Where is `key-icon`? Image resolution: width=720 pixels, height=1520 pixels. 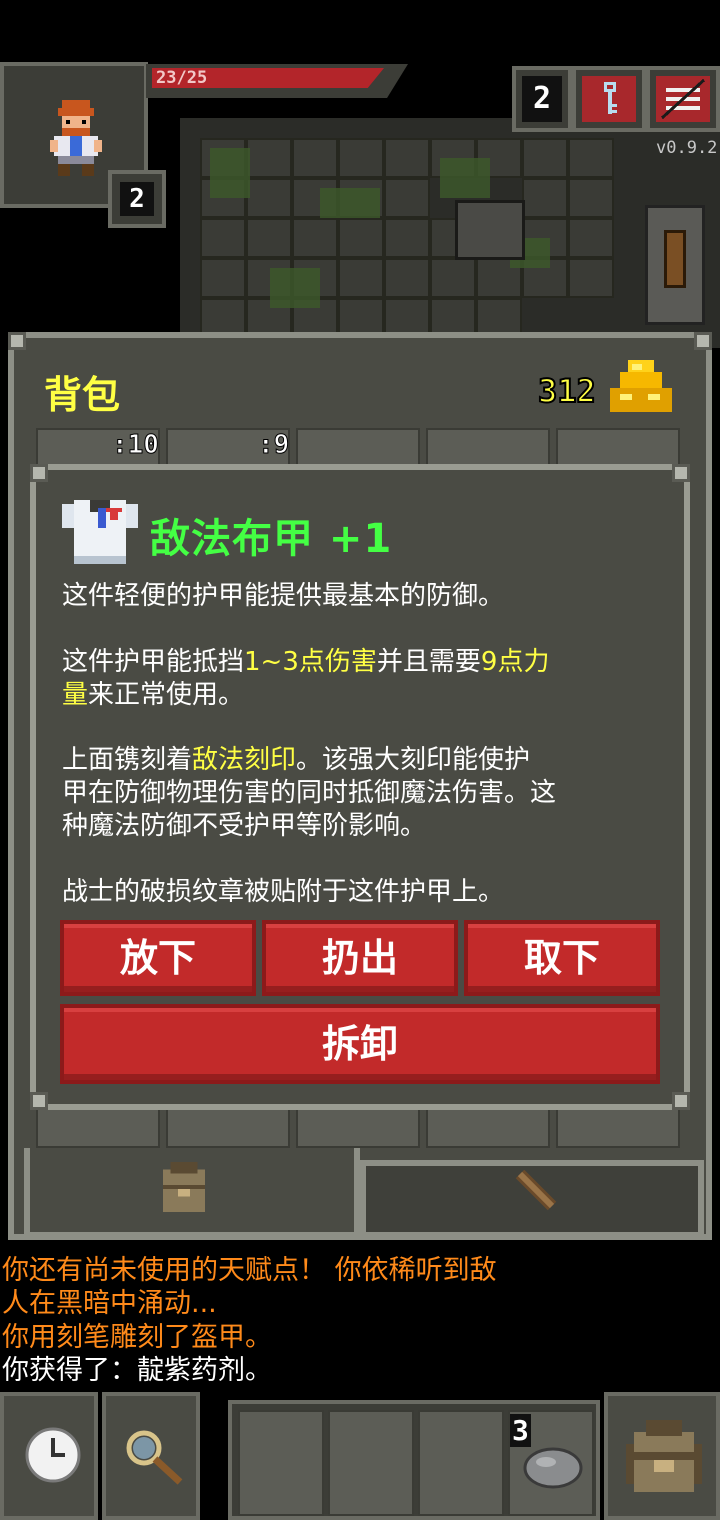 key-icon is located at coordinates (610, 98).